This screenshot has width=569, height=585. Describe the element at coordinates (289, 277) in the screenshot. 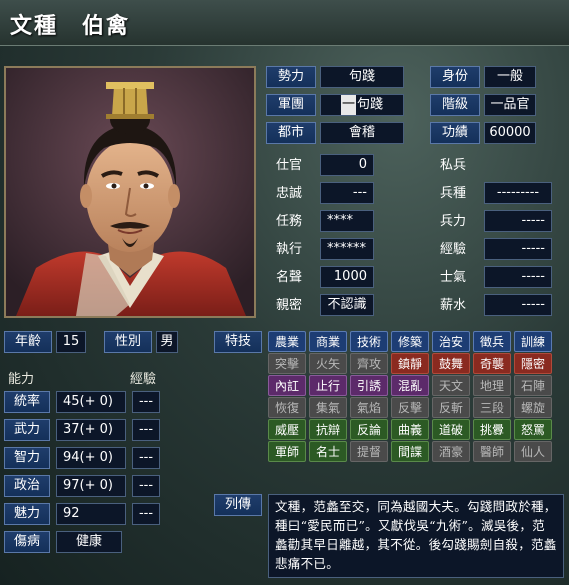

I see `fame-label: 名聲` at that location.